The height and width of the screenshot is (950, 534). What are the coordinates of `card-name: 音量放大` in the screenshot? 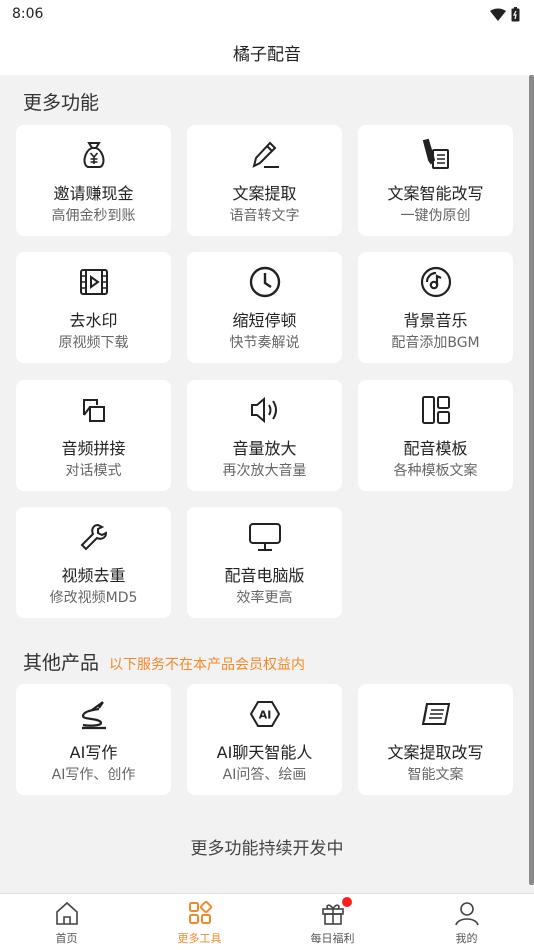 It's located at (264, 448).